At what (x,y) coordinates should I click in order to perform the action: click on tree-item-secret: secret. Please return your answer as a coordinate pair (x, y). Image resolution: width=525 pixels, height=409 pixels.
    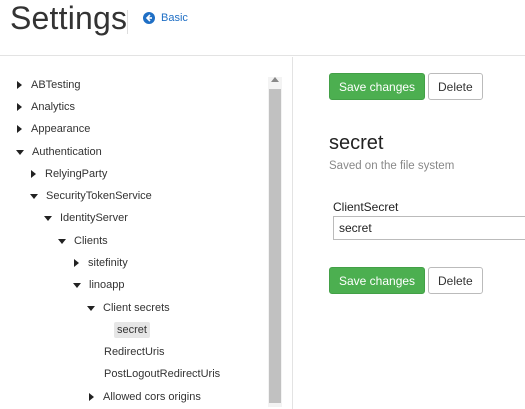
    Looking at the image, I should click on (132, 330).